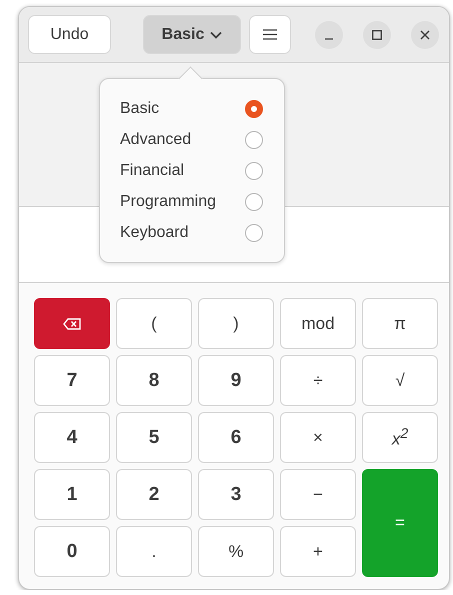  I want to click on mode-label: Financial, so click(152, 171).